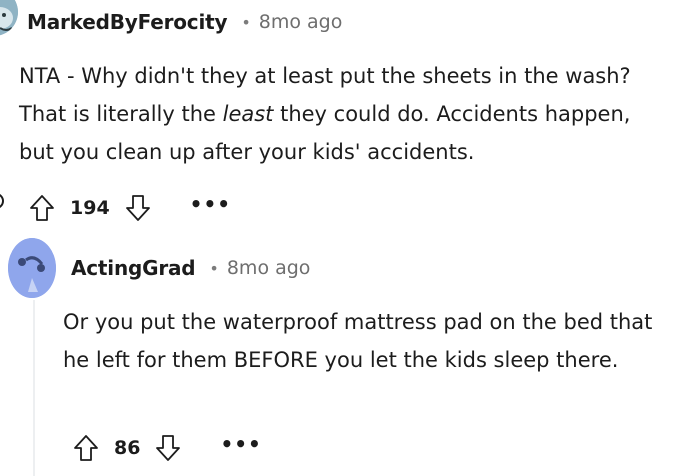 The height and width of the screenshot is (476, 676). I want to click on comment-text-emphasis: least, so click(248, 114).